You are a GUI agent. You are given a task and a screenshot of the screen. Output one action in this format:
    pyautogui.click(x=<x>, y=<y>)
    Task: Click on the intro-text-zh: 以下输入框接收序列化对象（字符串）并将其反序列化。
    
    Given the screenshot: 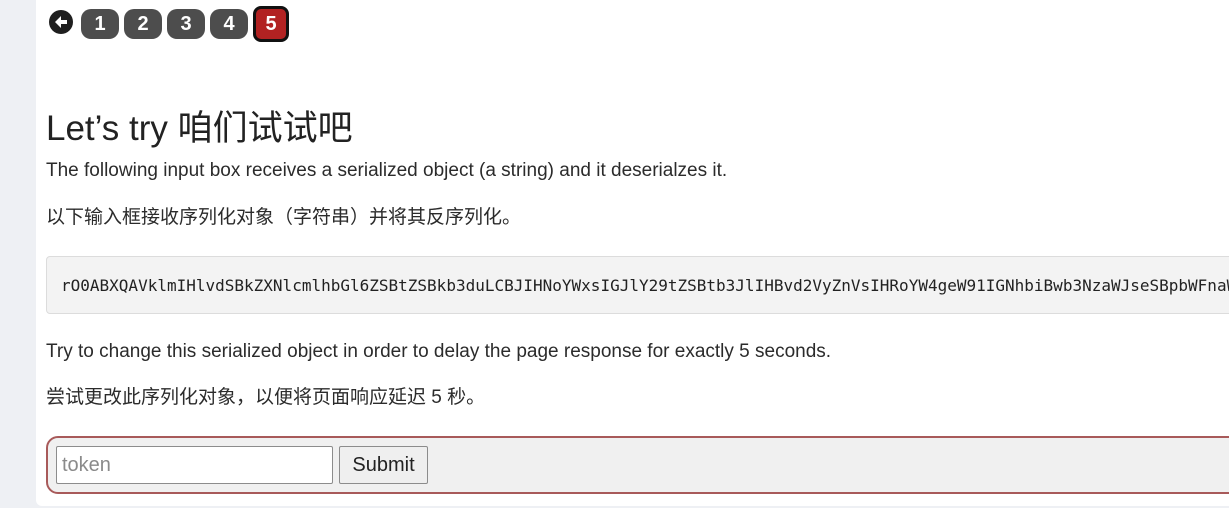 What is the action you would take?
    pyautogui.click(x=284, y=217)
    